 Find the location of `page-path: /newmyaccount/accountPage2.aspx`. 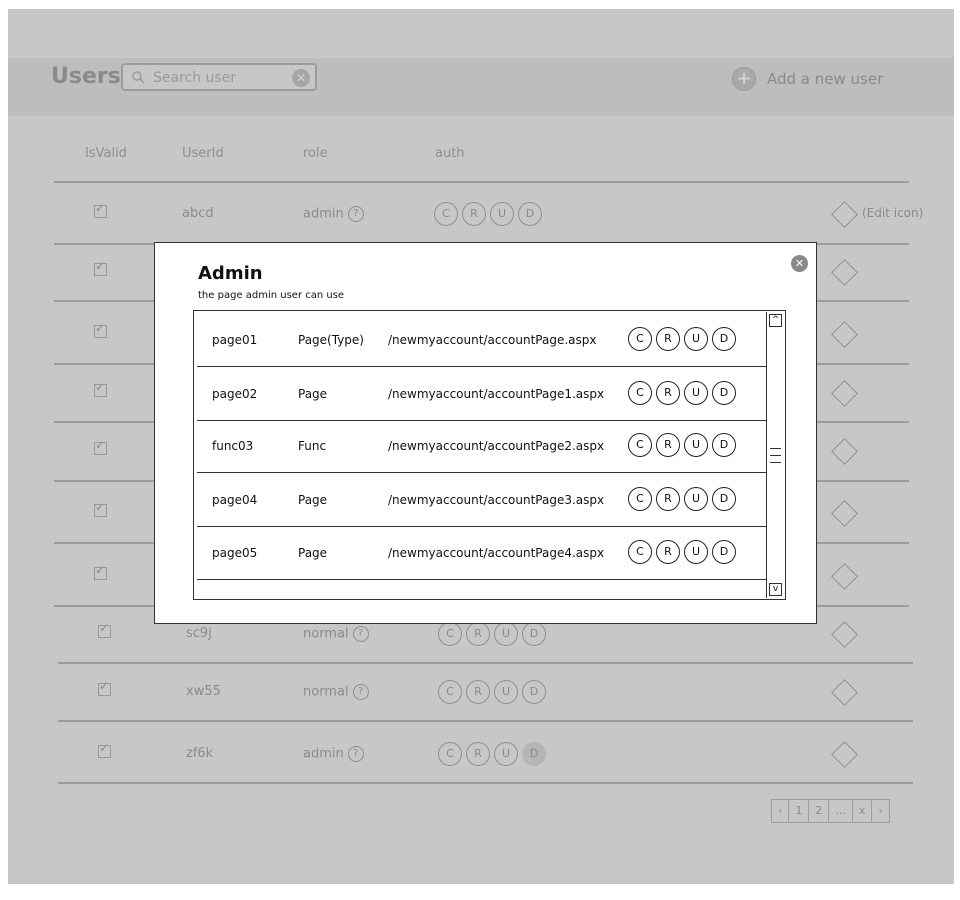

page-path: /newmyaccount/accountPage2.aspx is located at coordinates (496, 446).